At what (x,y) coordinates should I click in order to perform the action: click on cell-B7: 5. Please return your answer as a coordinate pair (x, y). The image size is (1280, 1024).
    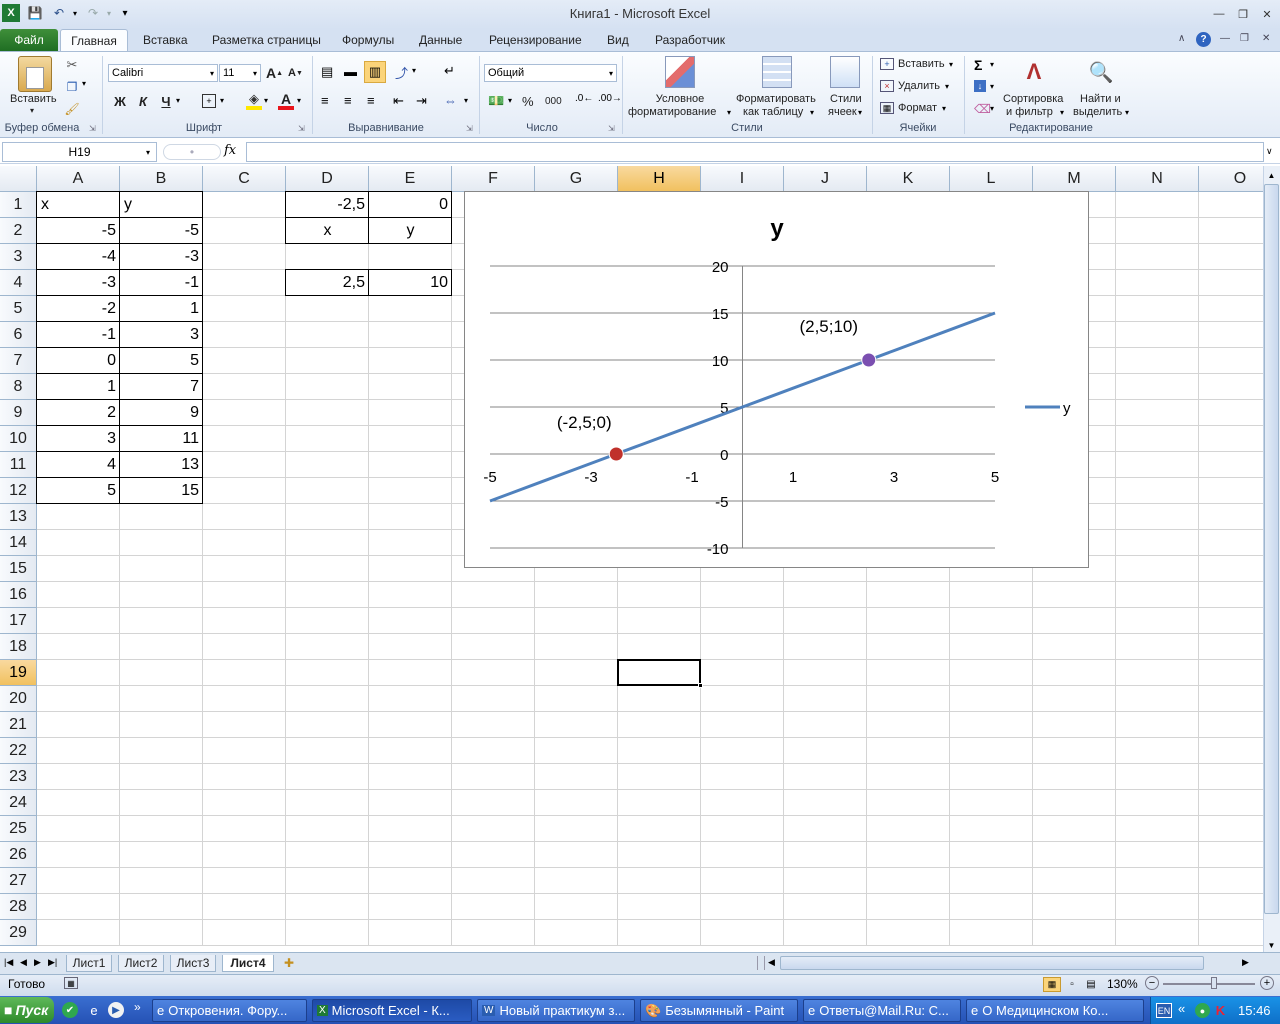
    Looking at the image, I should click on (161, 361).